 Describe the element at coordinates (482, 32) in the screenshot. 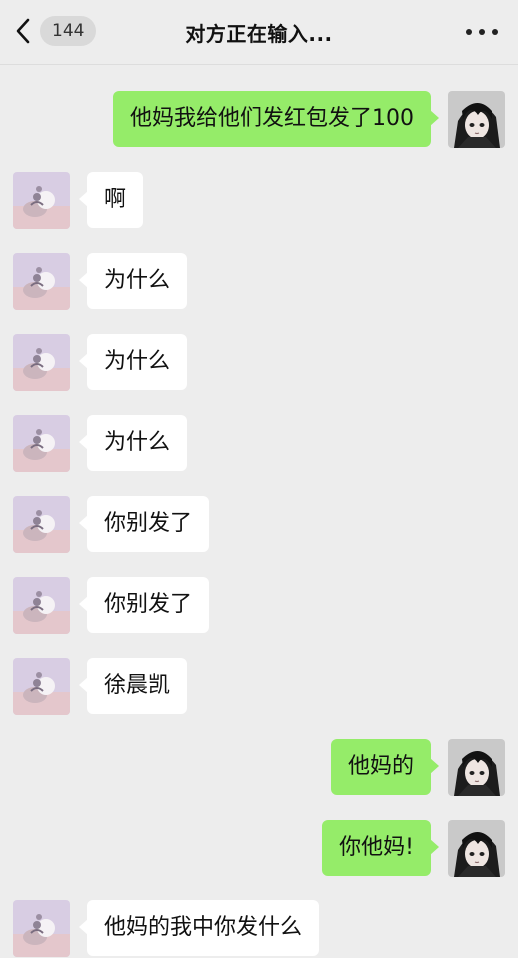

I see `more-options-icon` at that location.